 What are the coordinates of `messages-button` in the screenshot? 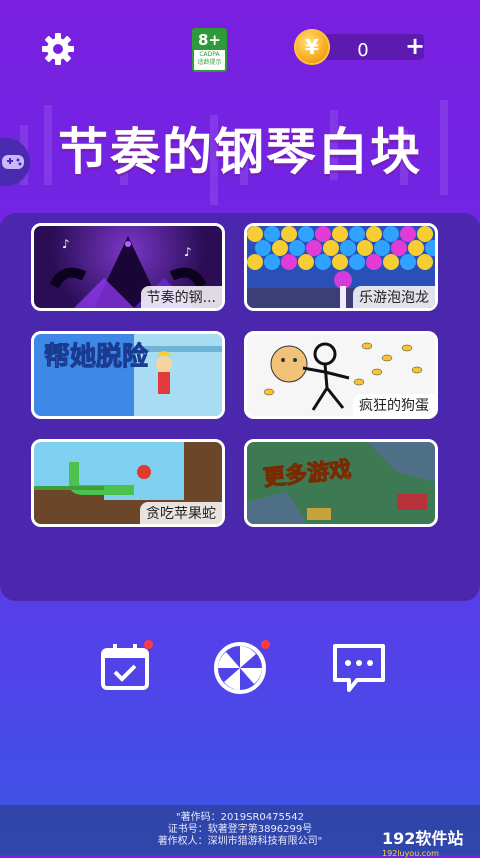 It's located at (359, 668).